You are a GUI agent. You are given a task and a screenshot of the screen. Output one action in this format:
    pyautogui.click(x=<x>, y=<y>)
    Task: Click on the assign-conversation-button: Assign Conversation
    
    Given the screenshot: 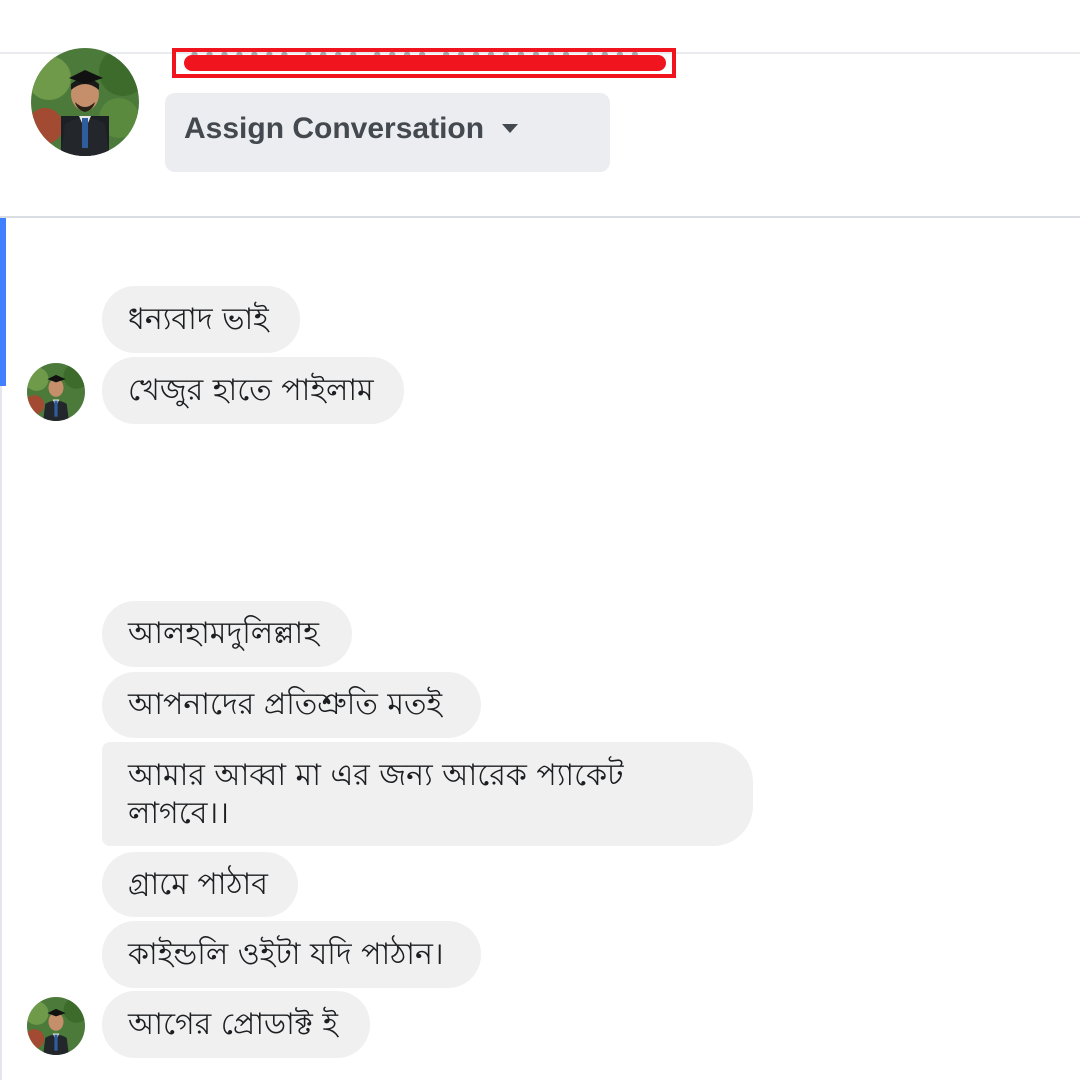 What is the action you would take?
    pyautogui.click(x=387, y=132)
    